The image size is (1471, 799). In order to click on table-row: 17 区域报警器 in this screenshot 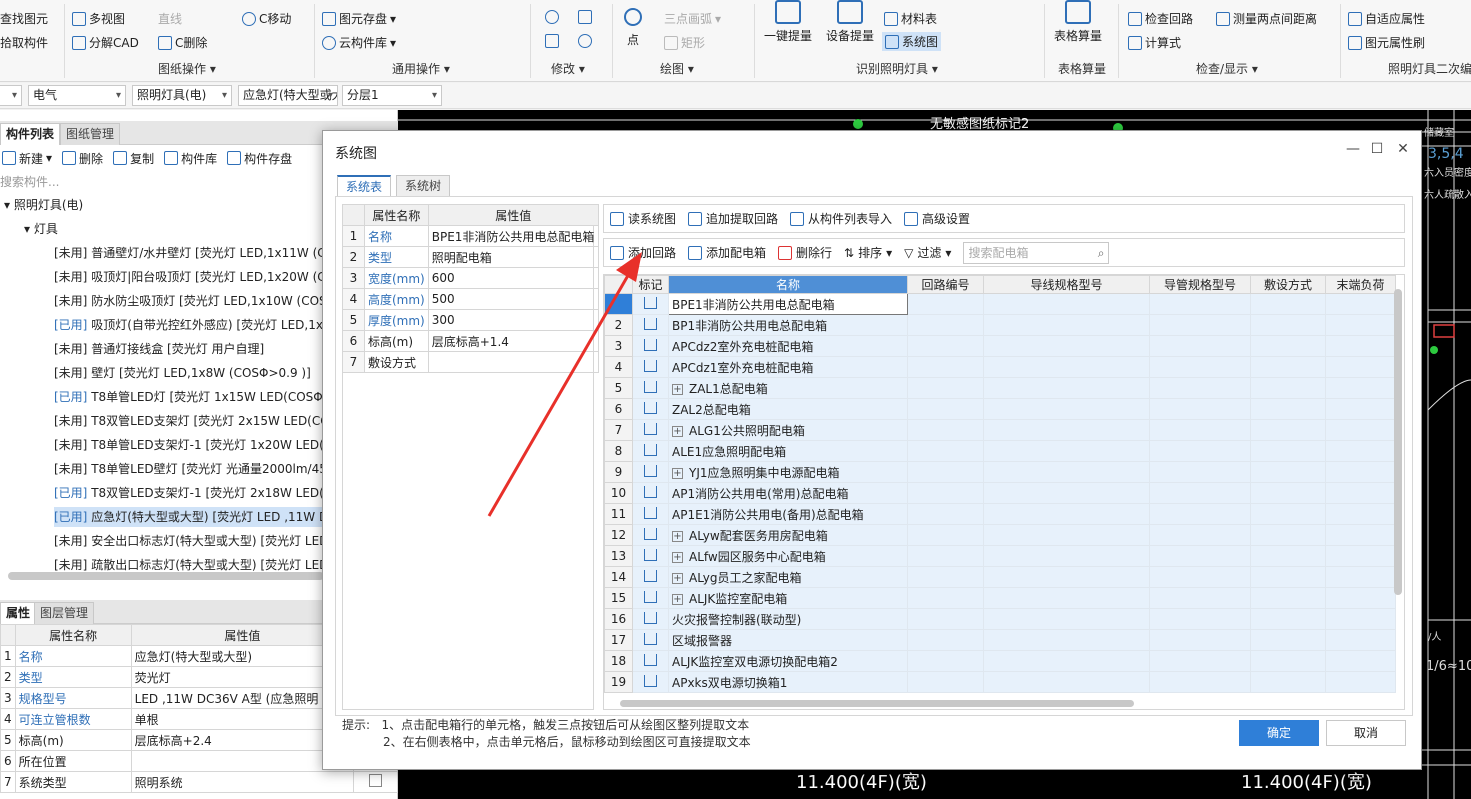, I will do `click(1000, 640)`.